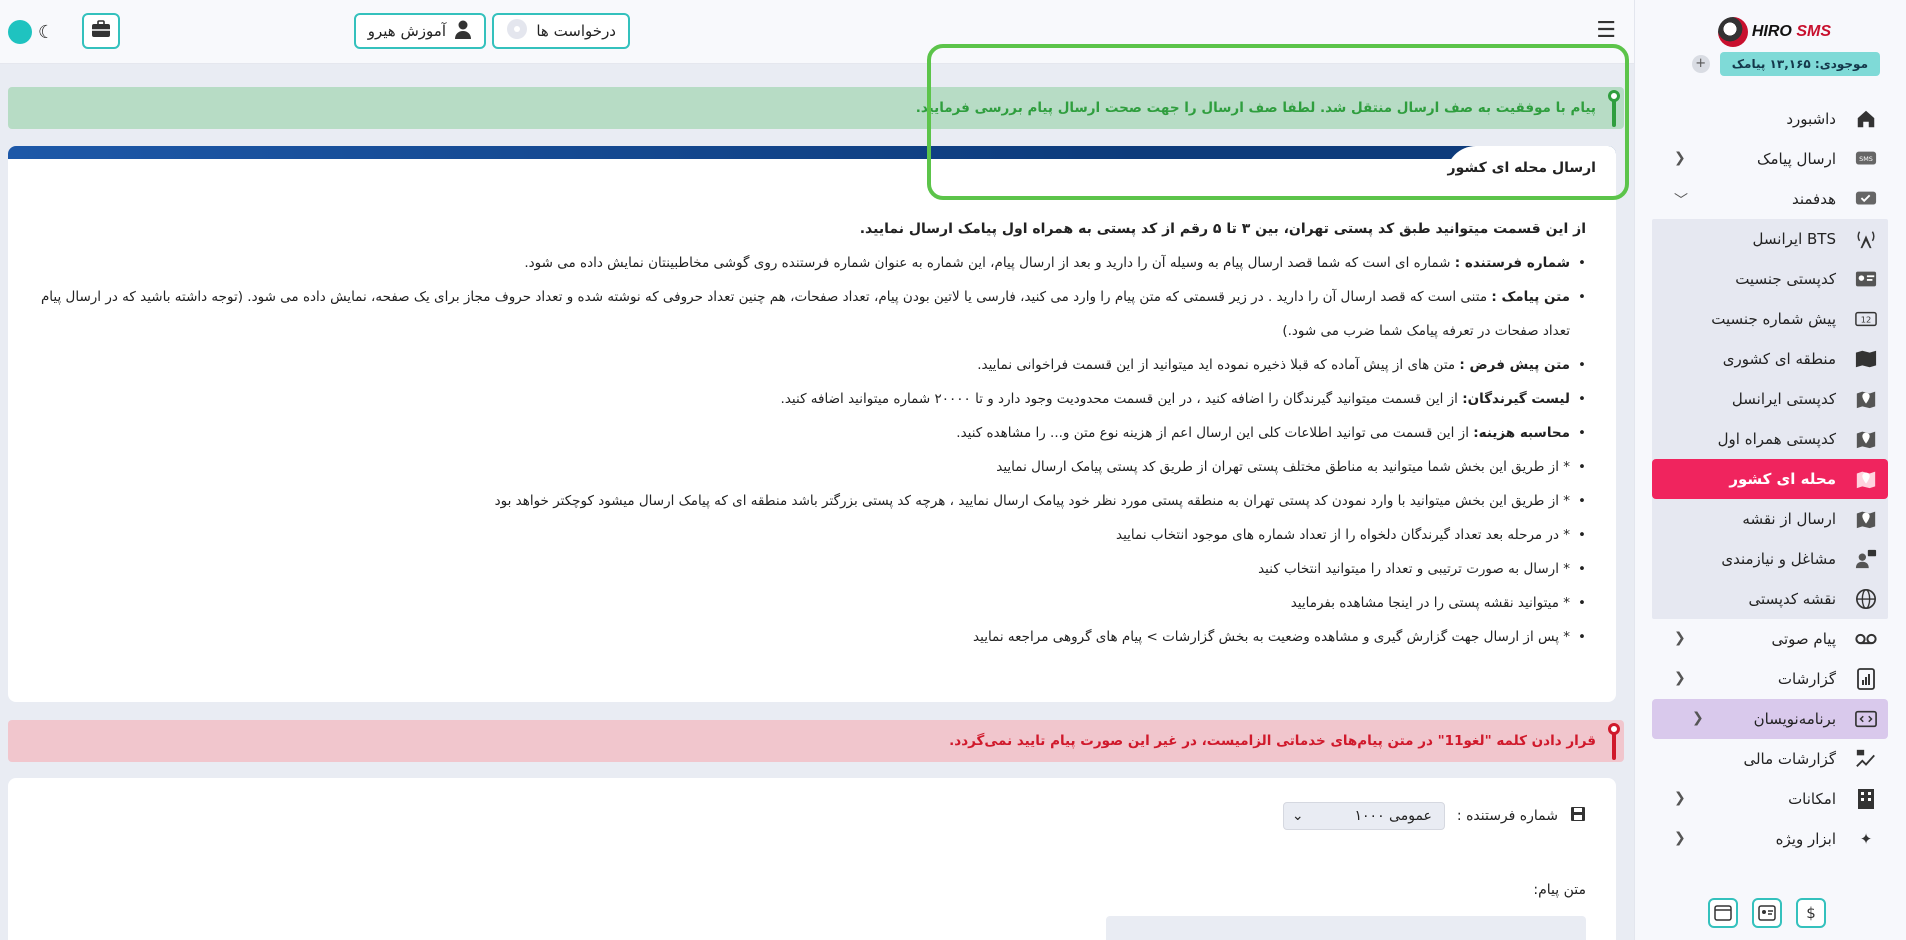  What do you see at coordinates (1866, 559) in the screenshot?
I see `user-chat-icon` at bounding box center [1866, 559].